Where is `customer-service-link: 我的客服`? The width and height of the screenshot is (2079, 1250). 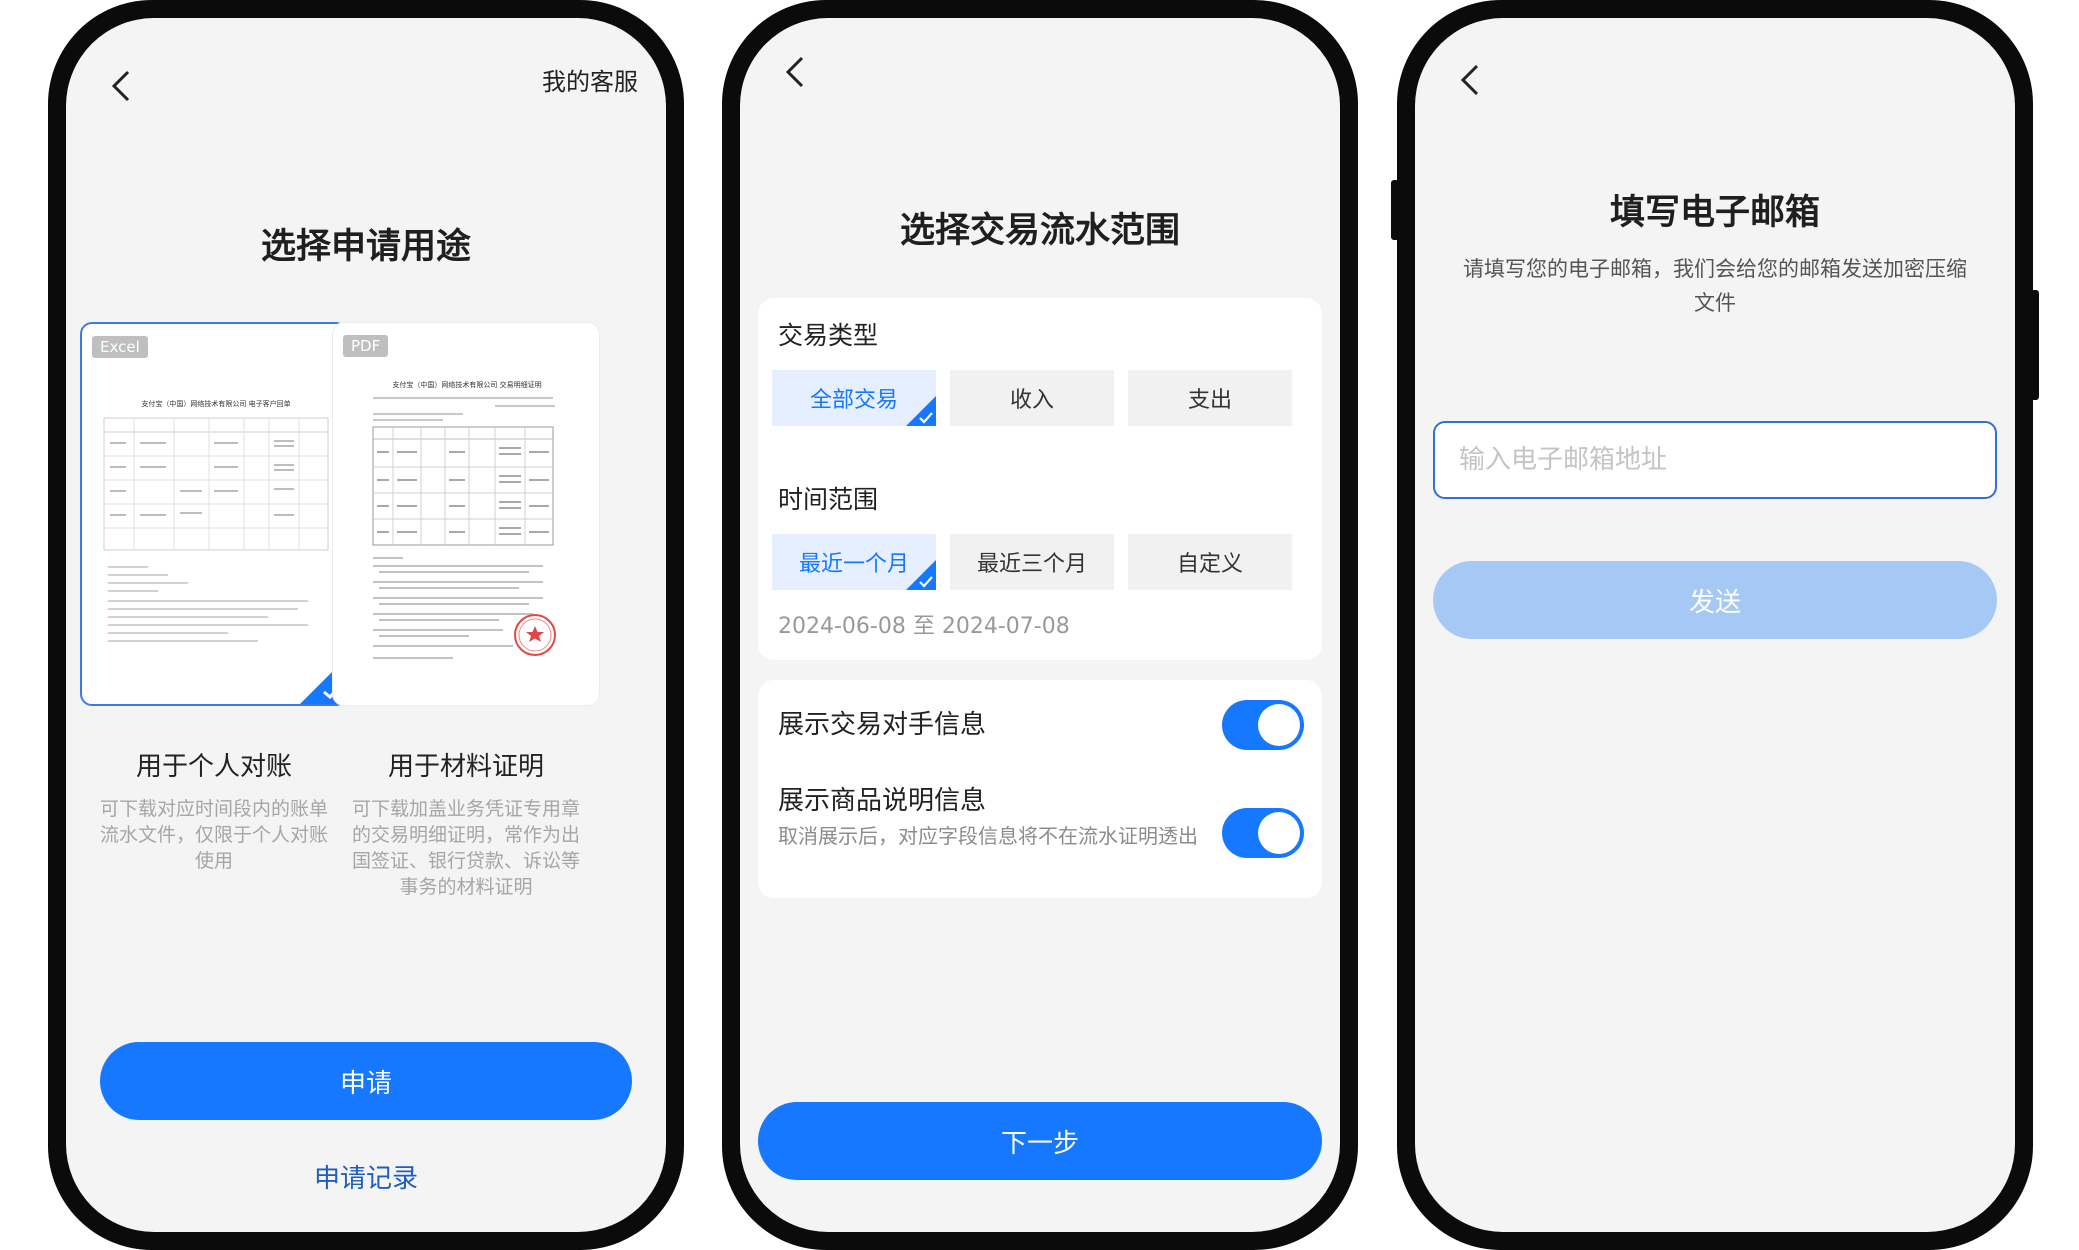 customer-service-link: 我的客服 is located at coordinates (590, 79).